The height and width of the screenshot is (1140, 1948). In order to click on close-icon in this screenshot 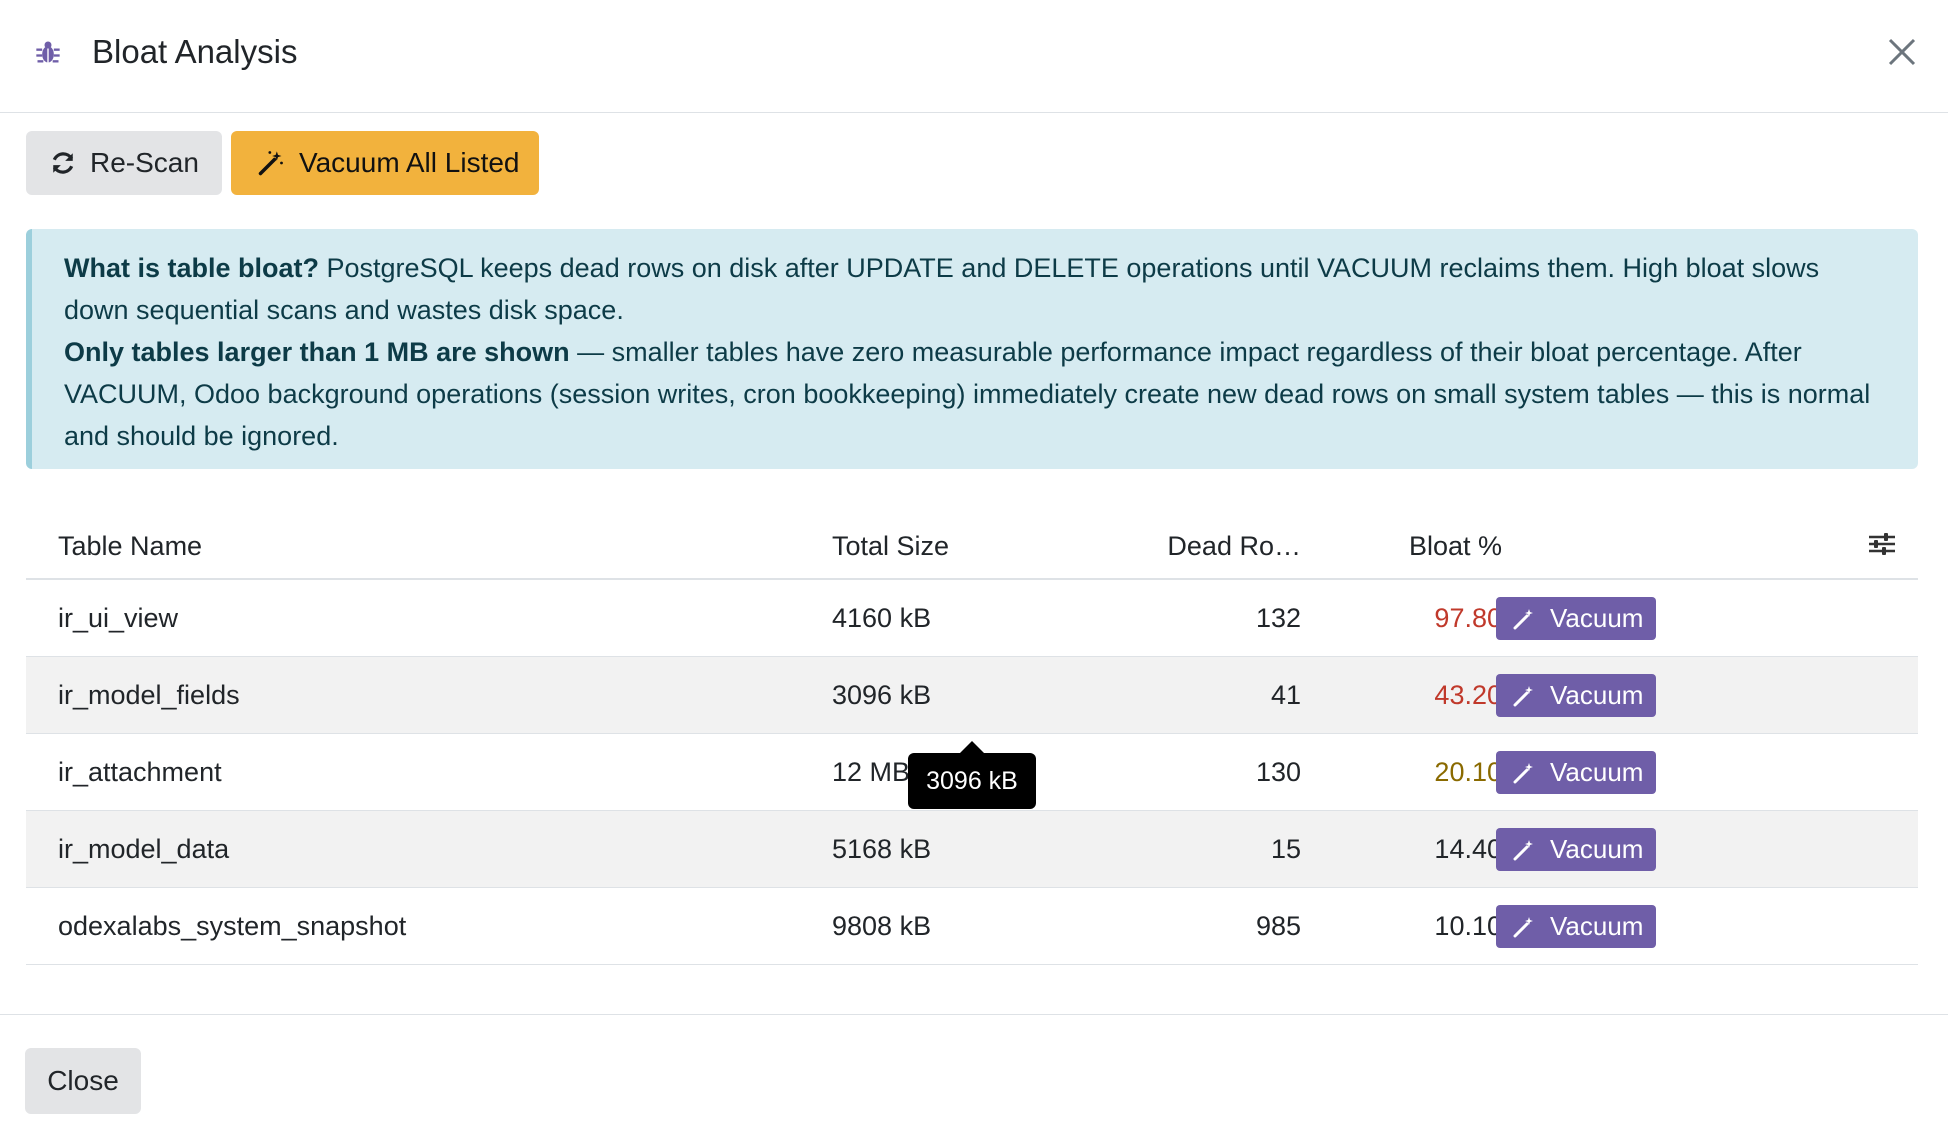, I will do `click(1902, 52)`.